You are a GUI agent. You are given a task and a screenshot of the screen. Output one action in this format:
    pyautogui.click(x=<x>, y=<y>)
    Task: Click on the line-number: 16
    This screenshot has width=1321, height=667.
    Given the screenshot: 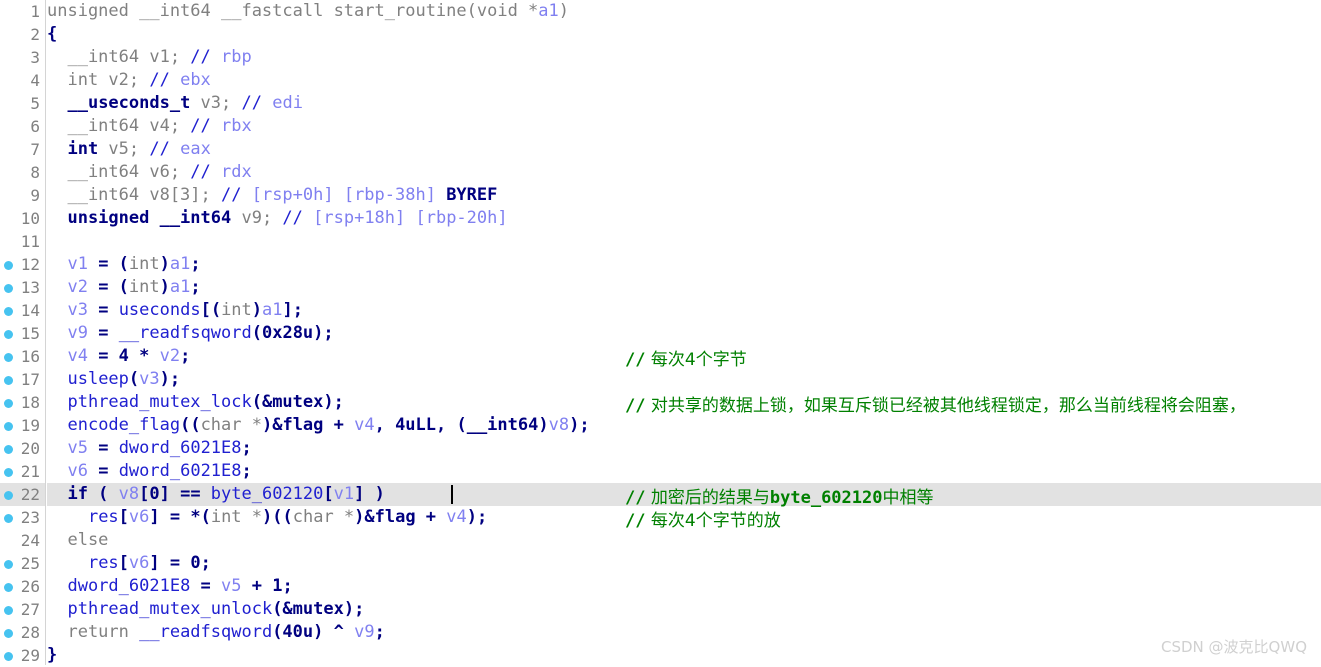 What is the action you would take?
    pyautogui.click(x=30, y=356)
    